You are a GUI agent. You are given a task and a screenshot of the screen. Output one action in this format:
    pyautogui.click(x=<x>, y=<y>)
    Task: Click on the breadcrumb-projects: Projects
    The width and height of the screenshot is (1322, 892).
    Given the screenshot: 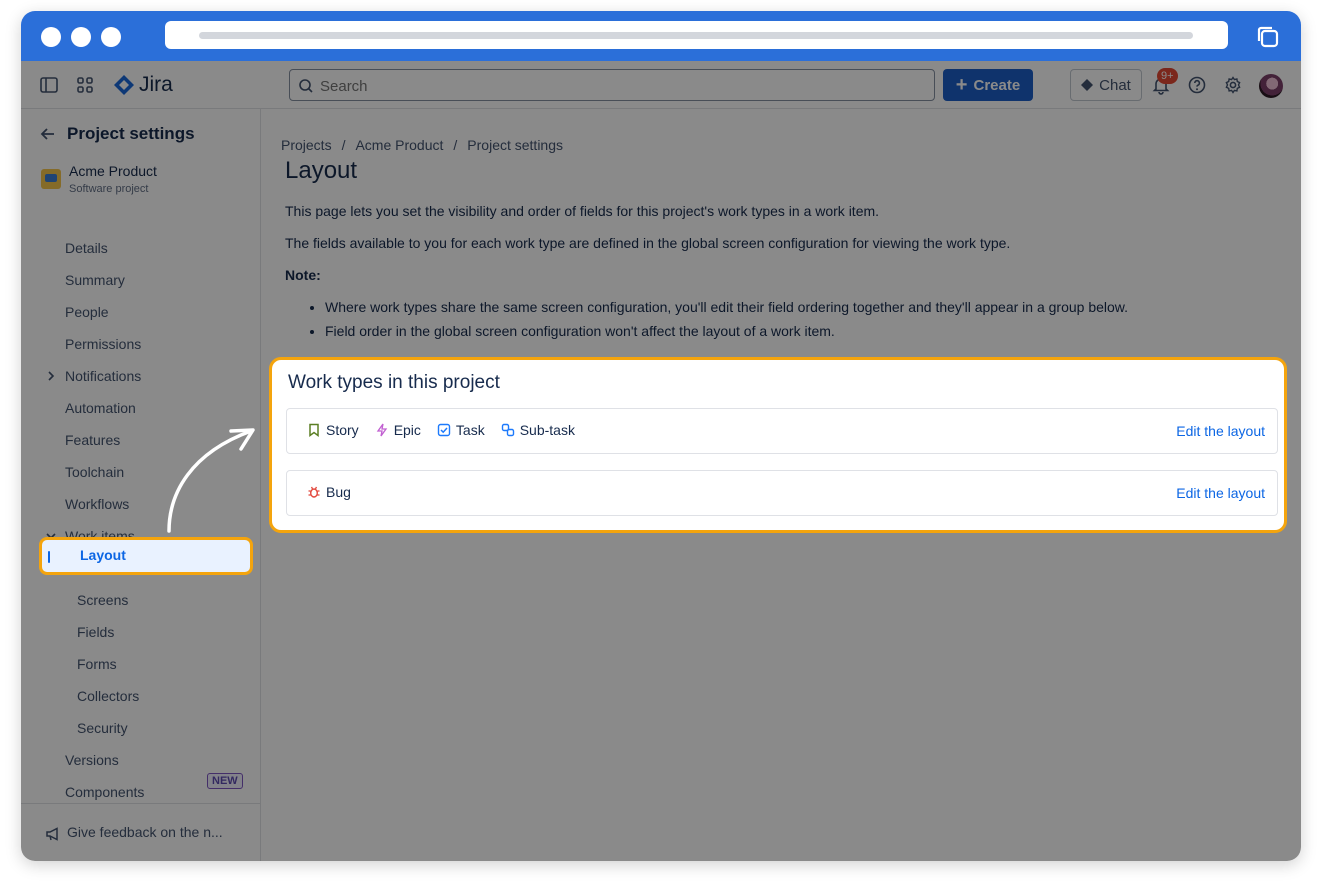 What is the action you would take?
    pyautogui.click(x=306, y=145)
    